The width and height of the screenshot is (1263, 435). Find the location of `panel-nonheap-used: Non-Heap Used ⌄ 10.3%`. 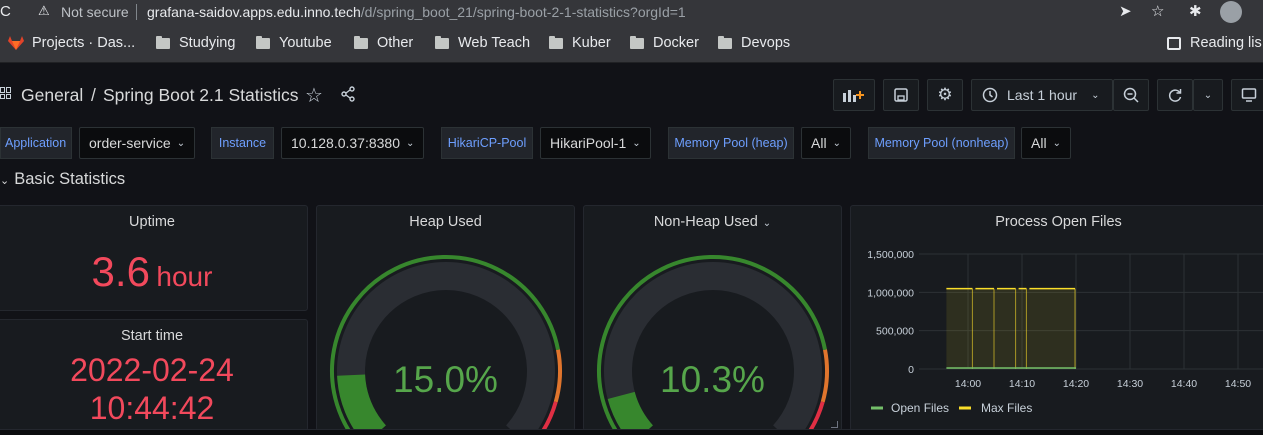

panel-nonheap-used: Non-Heap Used ⌄ 10.3% is located at coordinates (712, 318).